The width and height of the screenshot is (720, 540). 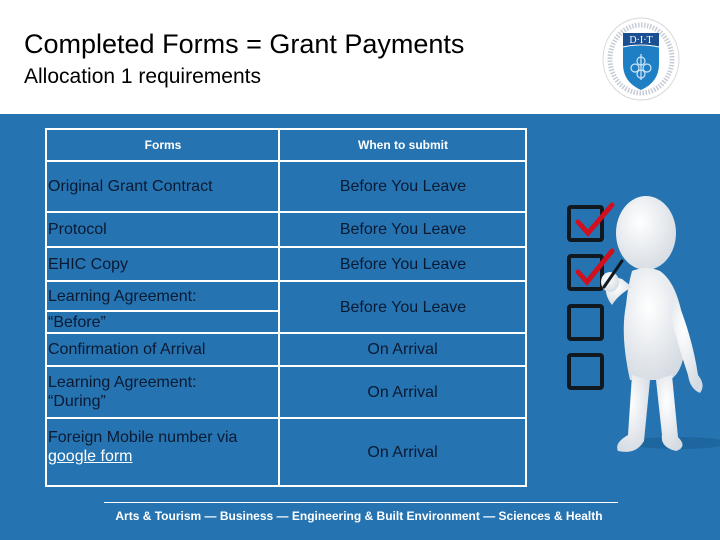 I want to click on table-row: EHIC Copy Before You Leave, so click(x=286, y=264).